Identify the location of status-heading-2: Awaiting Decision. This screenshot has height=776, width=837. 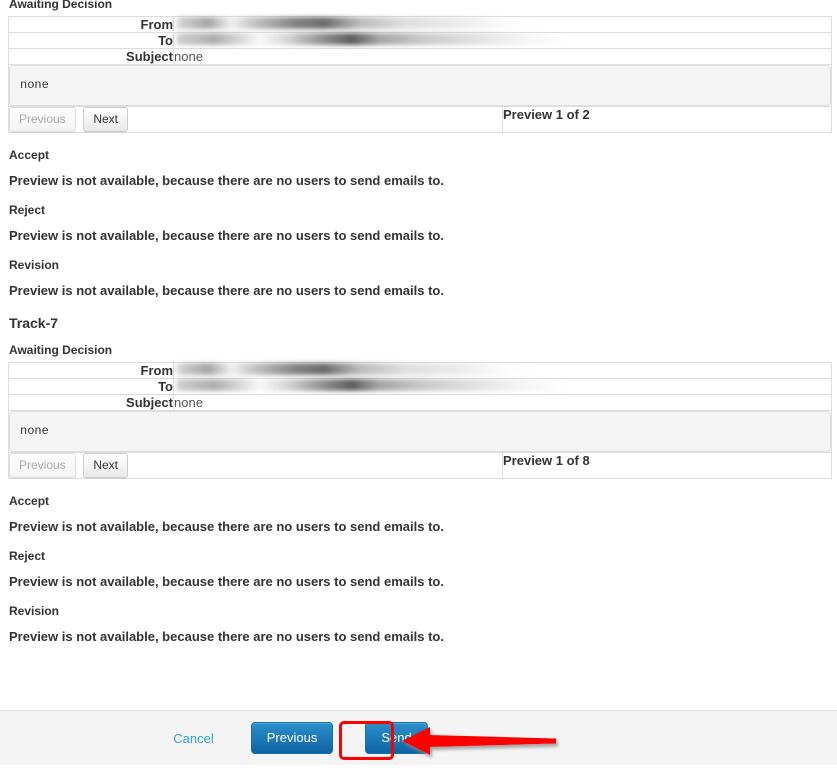
(61, 350).